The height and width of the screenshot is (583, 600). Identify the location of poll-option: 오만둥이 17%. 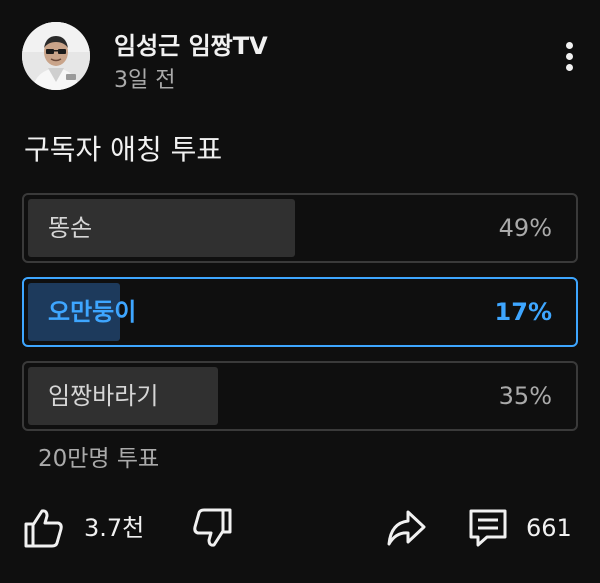
(300, 312).